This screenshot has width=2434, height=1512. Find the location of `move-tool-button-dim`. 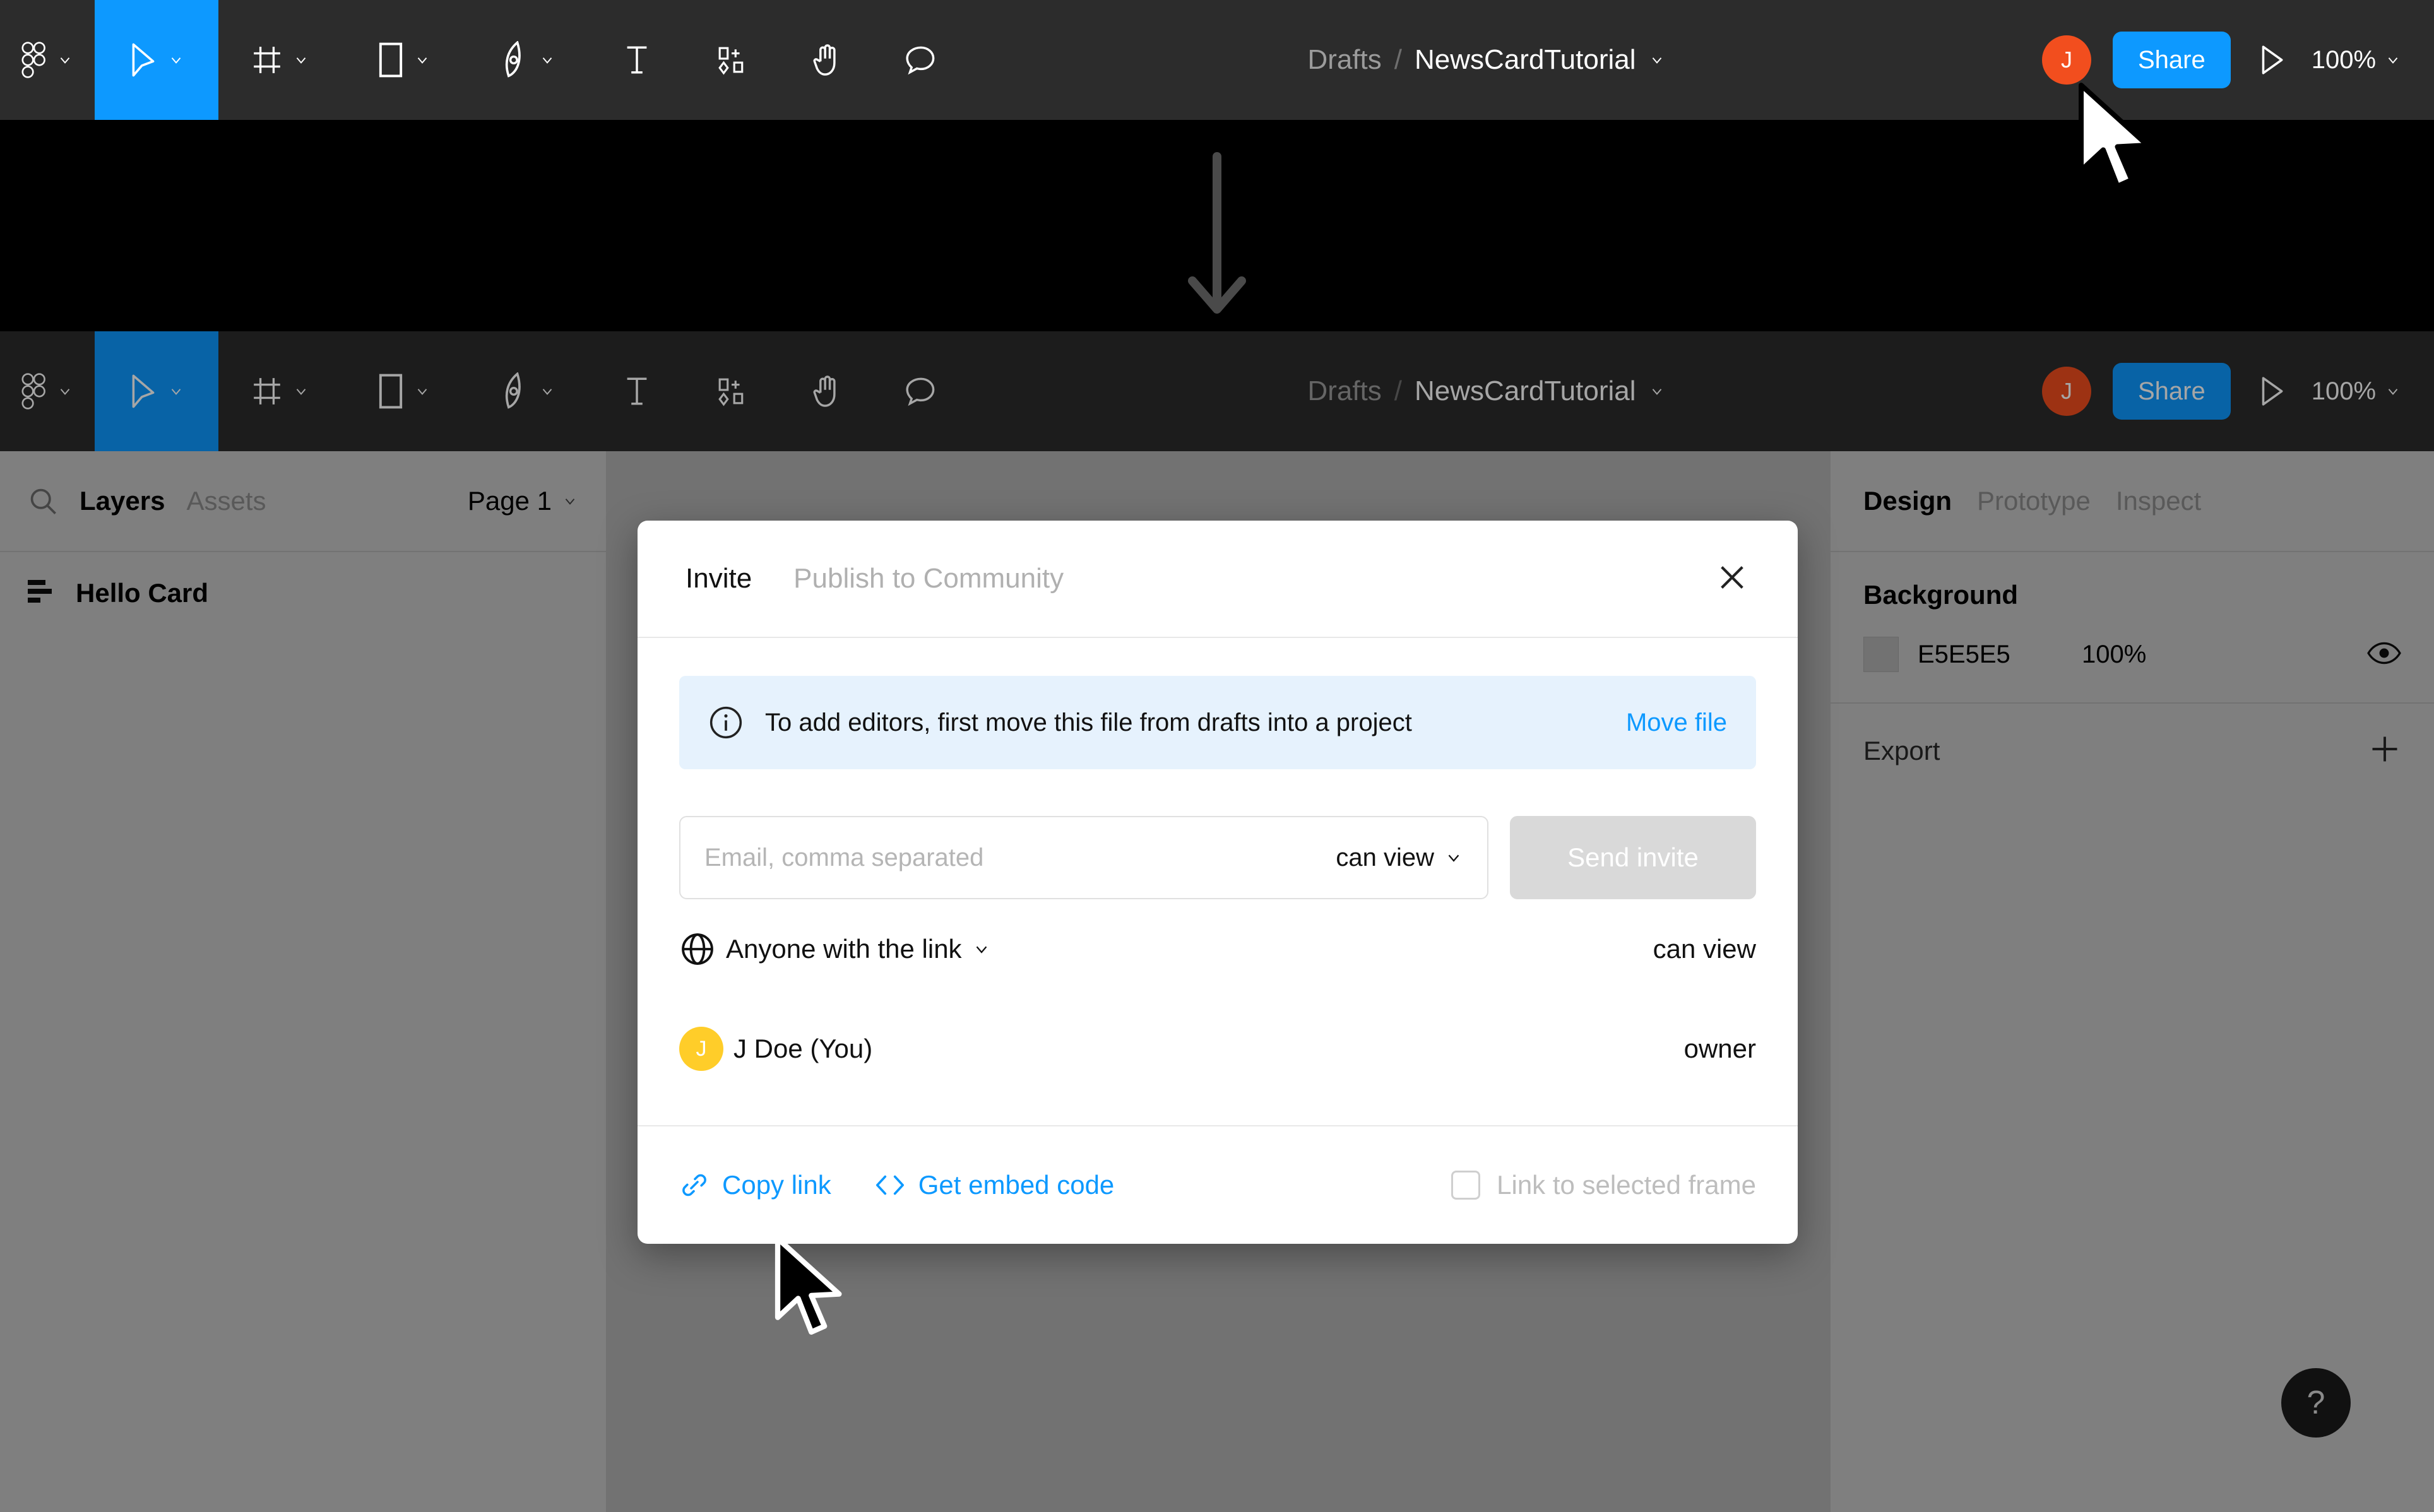

move-tool-button-dim is located at coordinates (156, 391).